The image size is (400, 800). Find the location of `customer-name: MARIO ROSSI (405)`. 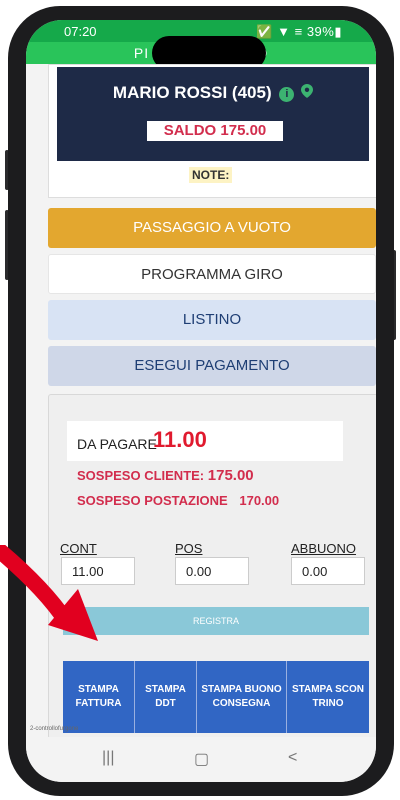

customer-name: MARIO ROSSI (405) is located at coordinates (192, 92).